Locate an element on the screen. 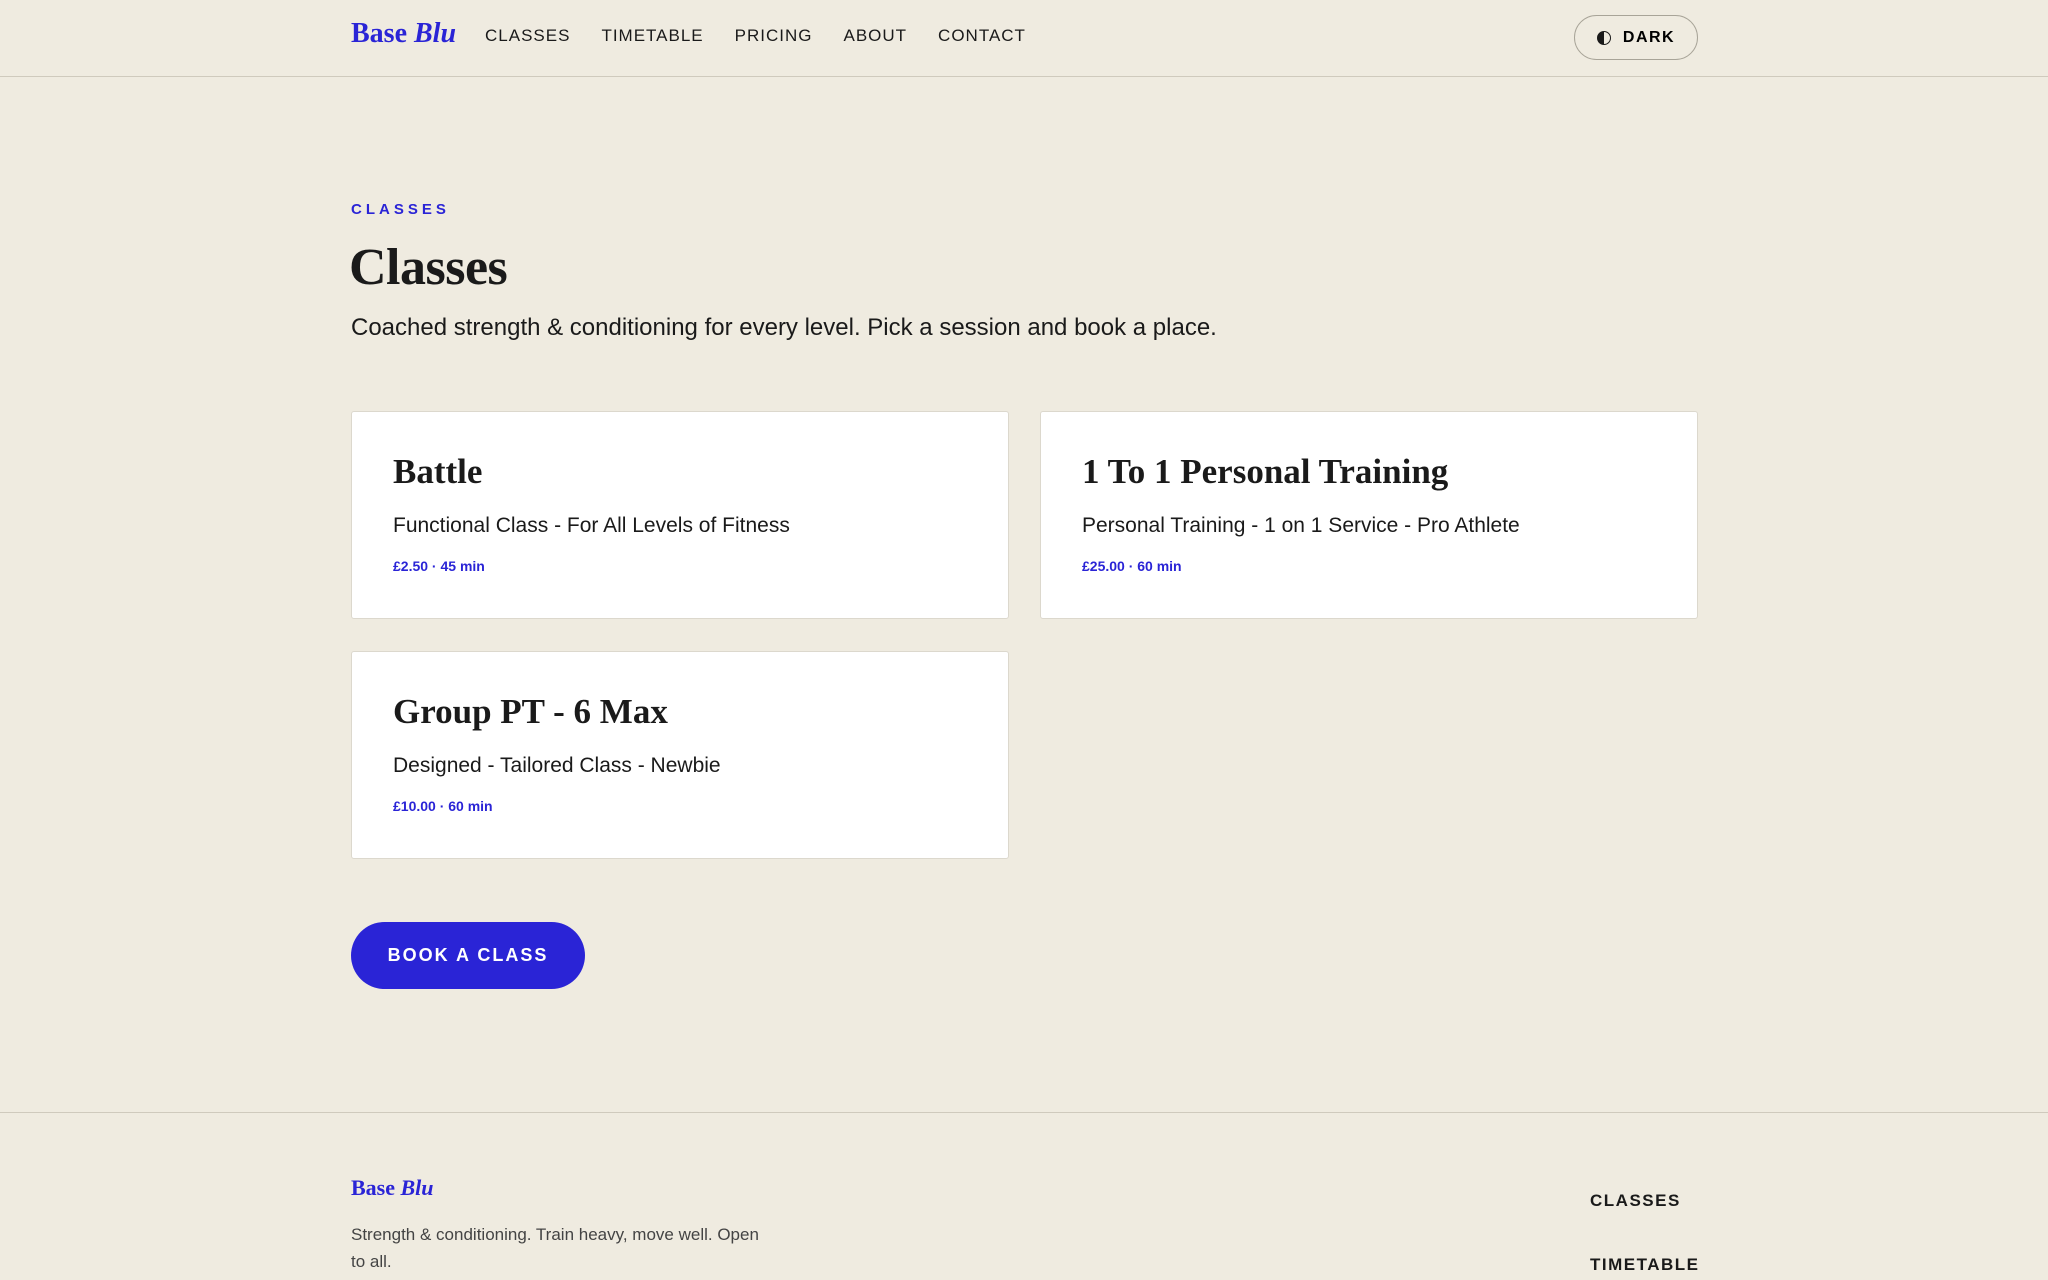 The image size is (2048, 1280). nav-link-timetable: TIMETABLE is located at coordinates (652, 36).